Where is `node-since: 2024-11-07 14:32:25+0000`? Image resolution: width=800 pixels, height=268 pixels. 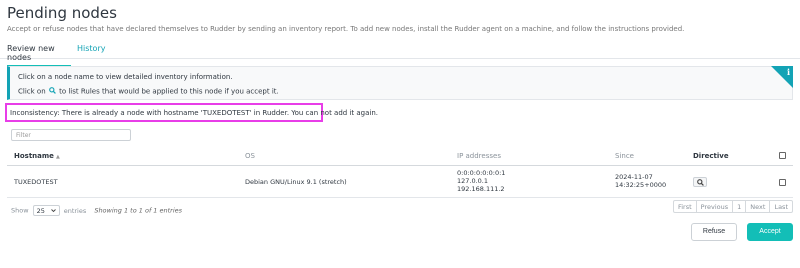 node-since: 2024-11-07 14:32:25+0000 is located at coordinates (640, 181).